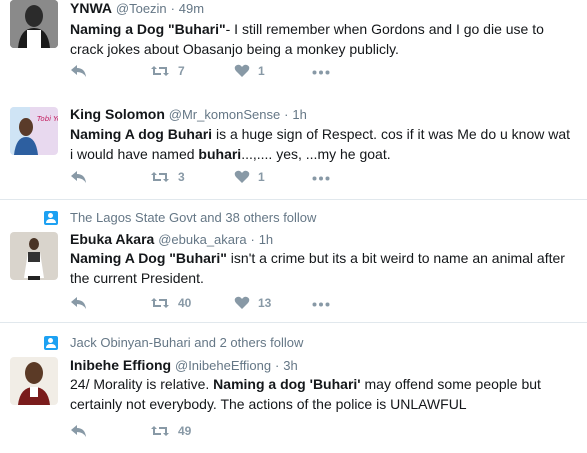 The height and width of the screenshot is (453, 587). What do you see at coordinates (185, 431) in the screenshot?
I see `retweet-count: 49` at bounding box center [185, 431].